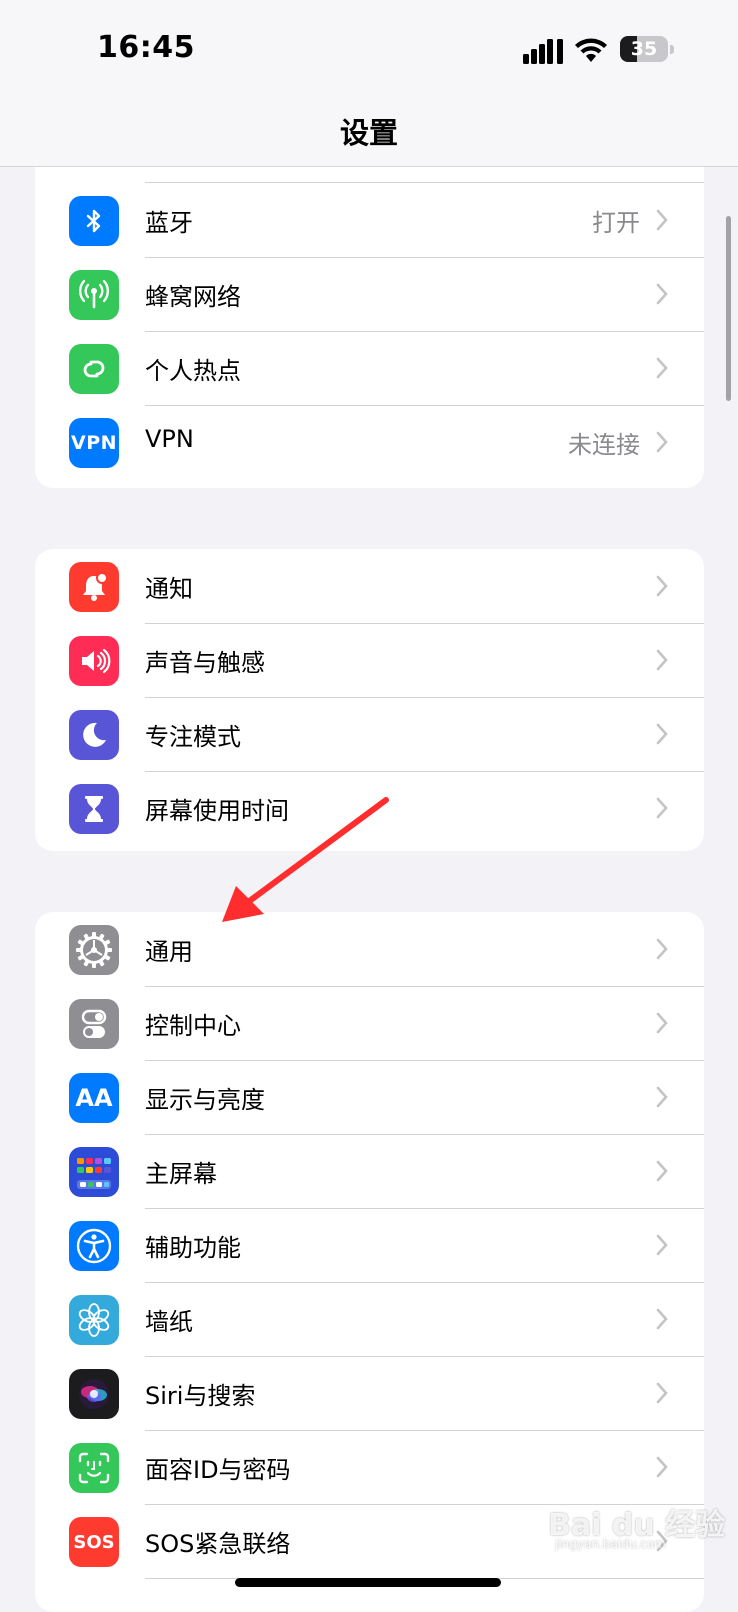  I want to click on flower-icon, so click(94, 1320).